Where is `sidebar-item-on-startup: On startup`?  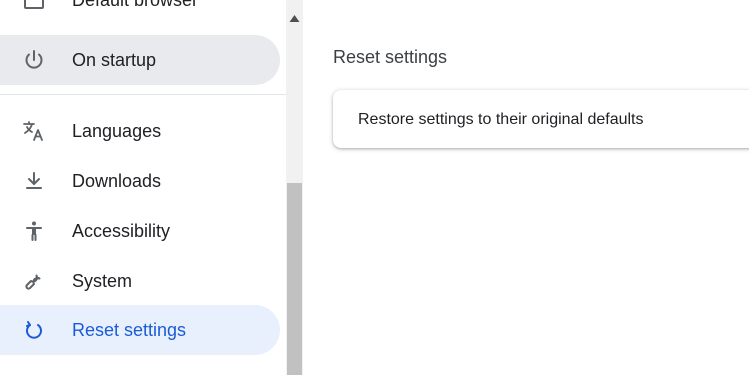
sidebar-item-on-startup: On startup is located at coordinates (140, 60).